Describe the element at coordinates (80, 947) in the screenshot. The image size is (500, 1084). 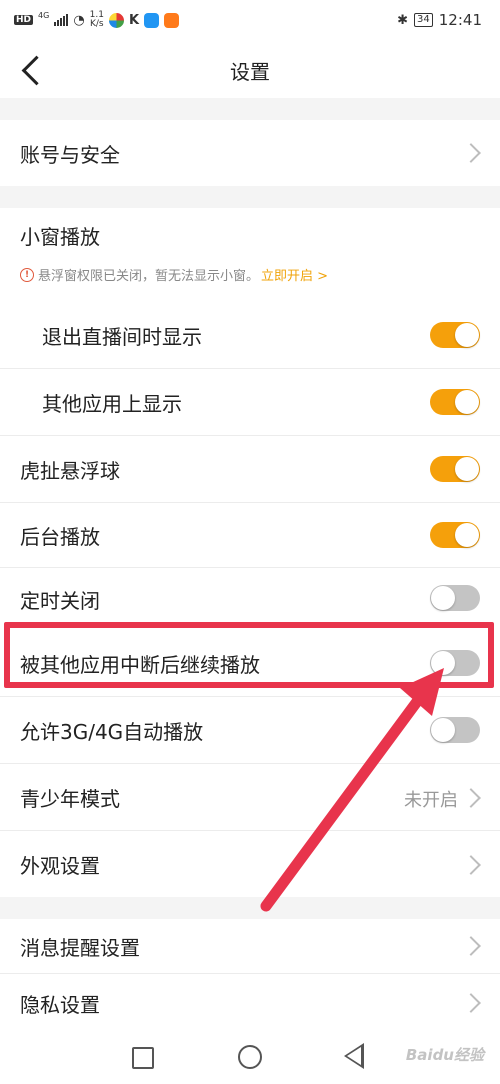
I see `row-label: 消息提醒设置` at that location.